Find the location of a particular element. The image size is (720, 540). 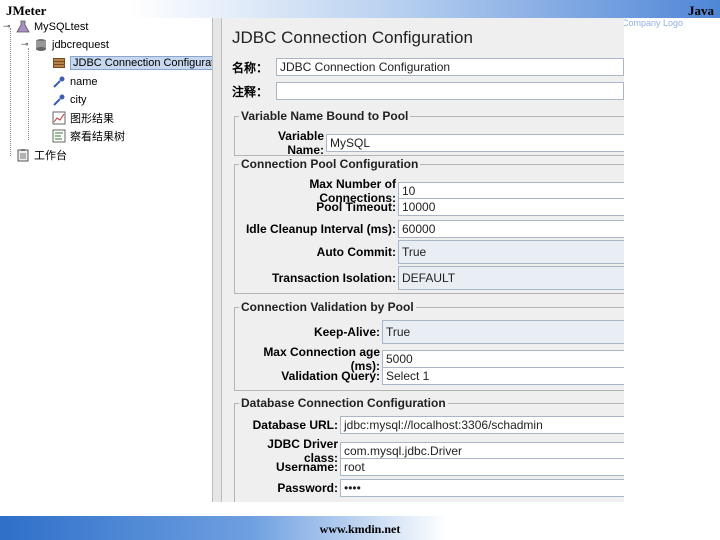

idle-cleanup-row: Idle Cleanup Interval (ms): 60000 is located at coordinates (431, 229).